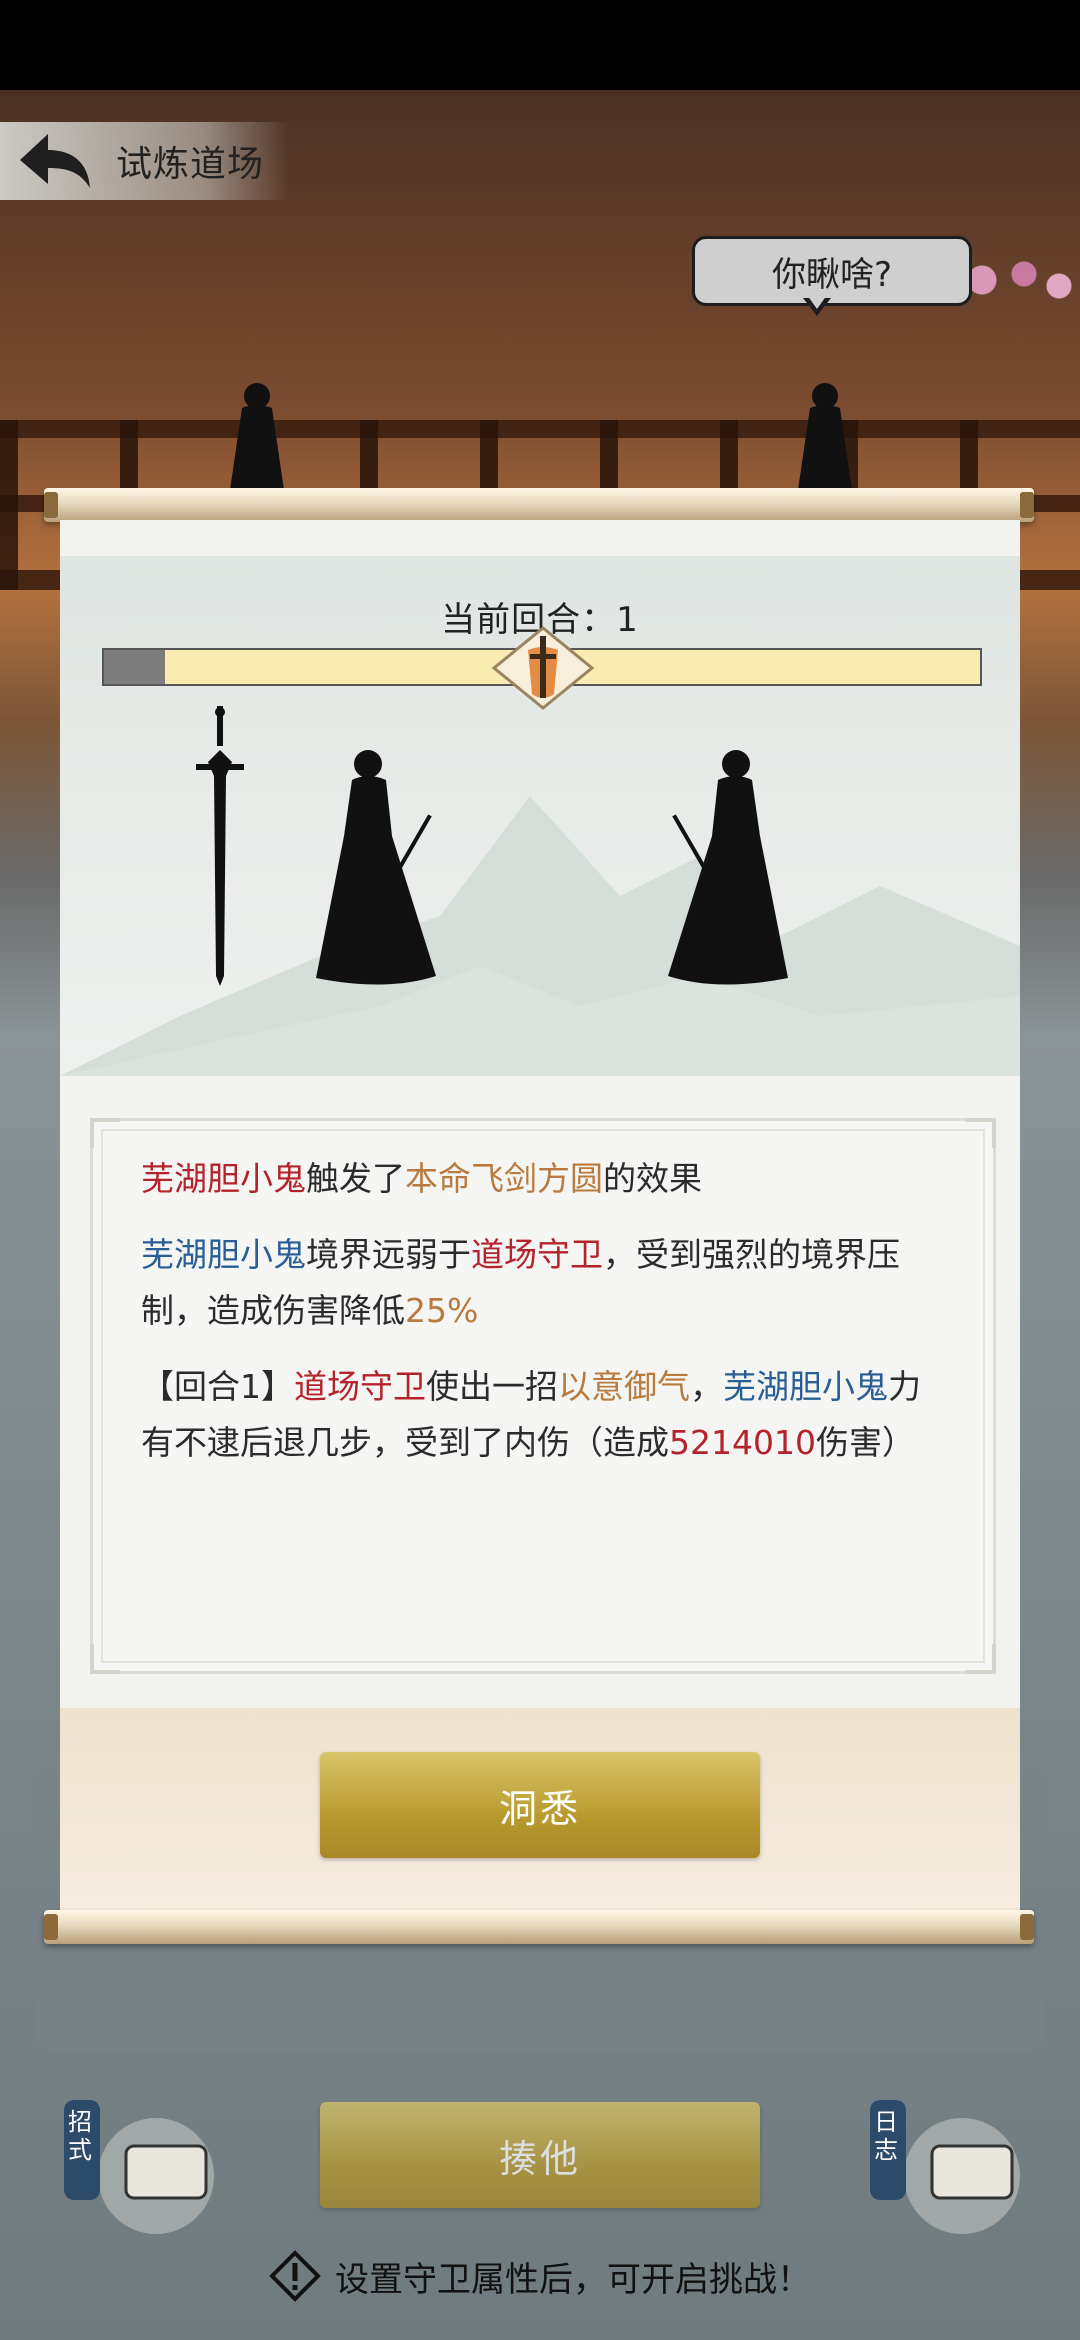 The width and height of the screenshot is (1080, 2340). I want to click on fight-button: 揍他, so click(540, 2155).